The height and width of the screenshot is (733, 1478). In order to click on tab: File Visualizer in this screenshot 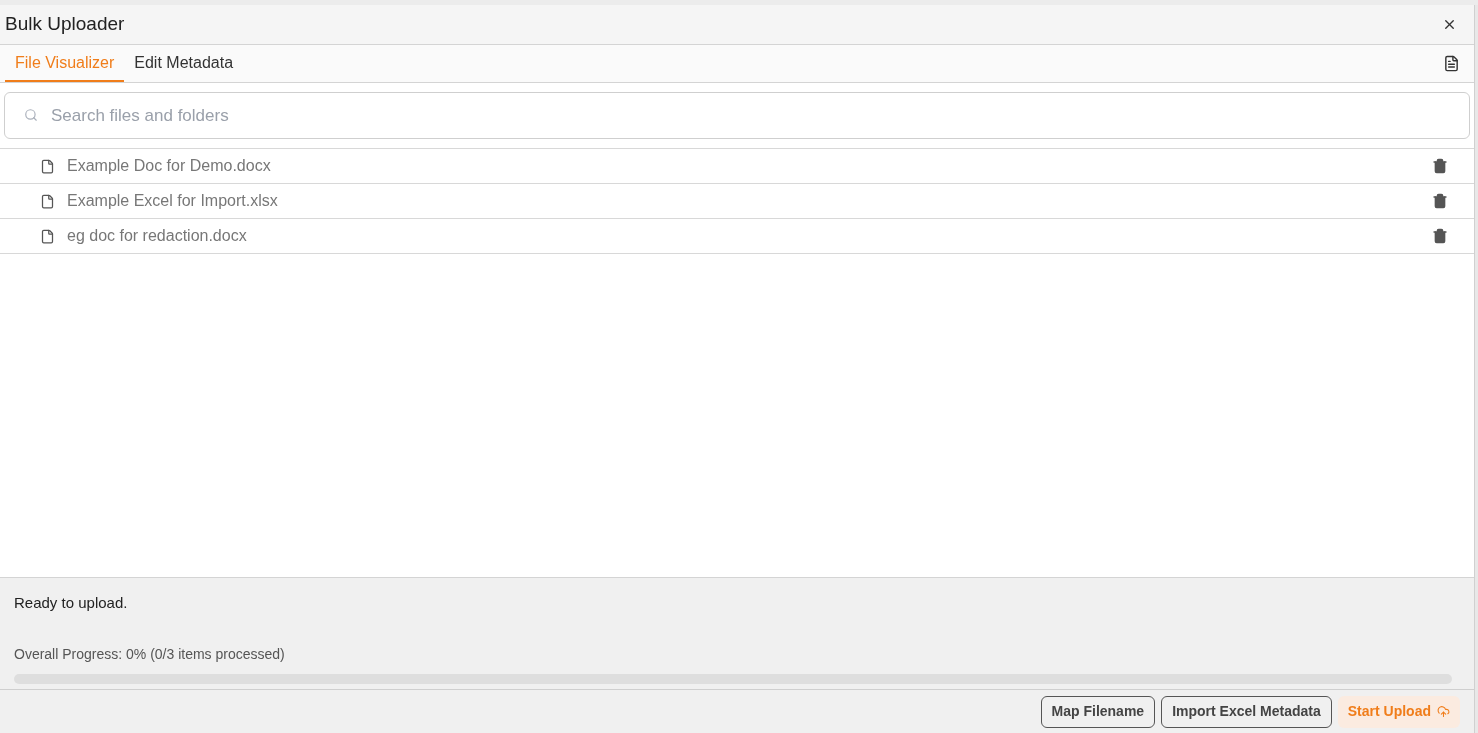, I will do `click(65, 63)`.